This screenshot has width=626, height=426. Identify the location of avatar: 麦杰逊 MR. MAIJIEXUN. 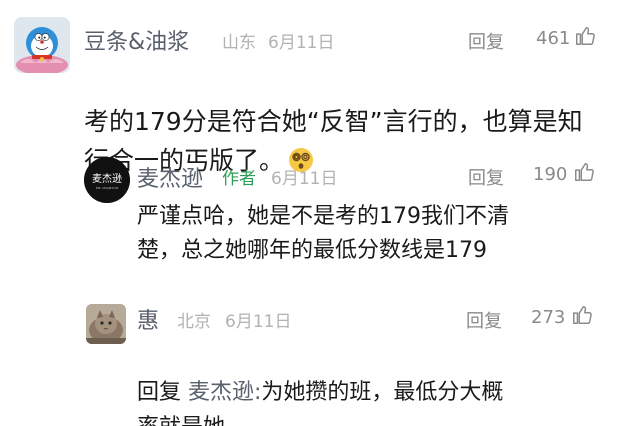
(107, 180).